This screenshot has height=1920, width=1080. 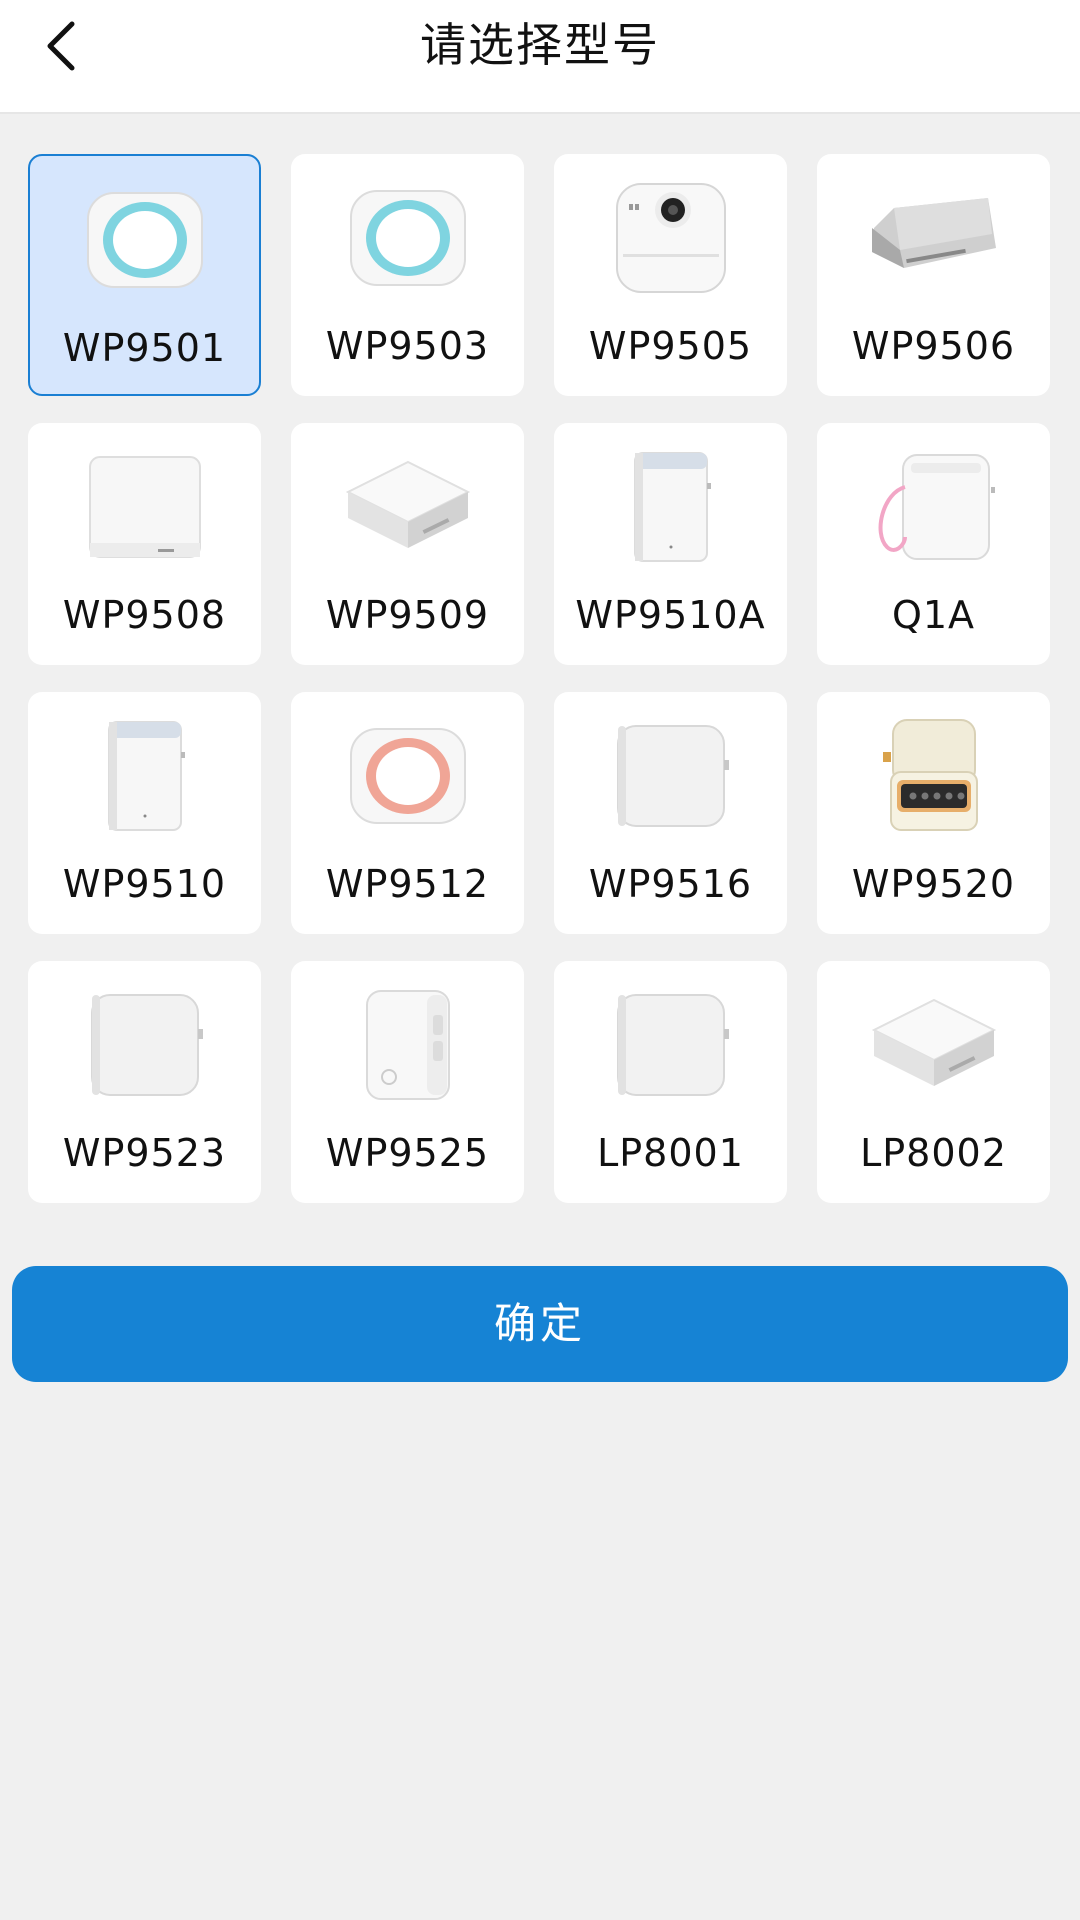 What do you see at coordinates (670, 238) in the screenshot?
I see `camera-printer-icon` at bounding box center [670, 238].